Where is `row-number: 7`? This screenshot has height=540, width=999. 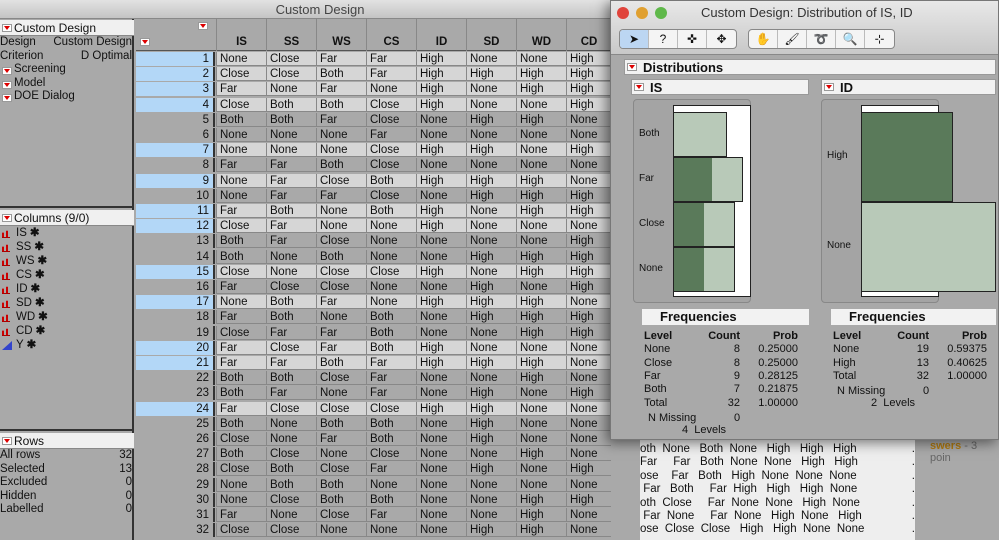 row-number: 7 is located at coordinates (175, 150).